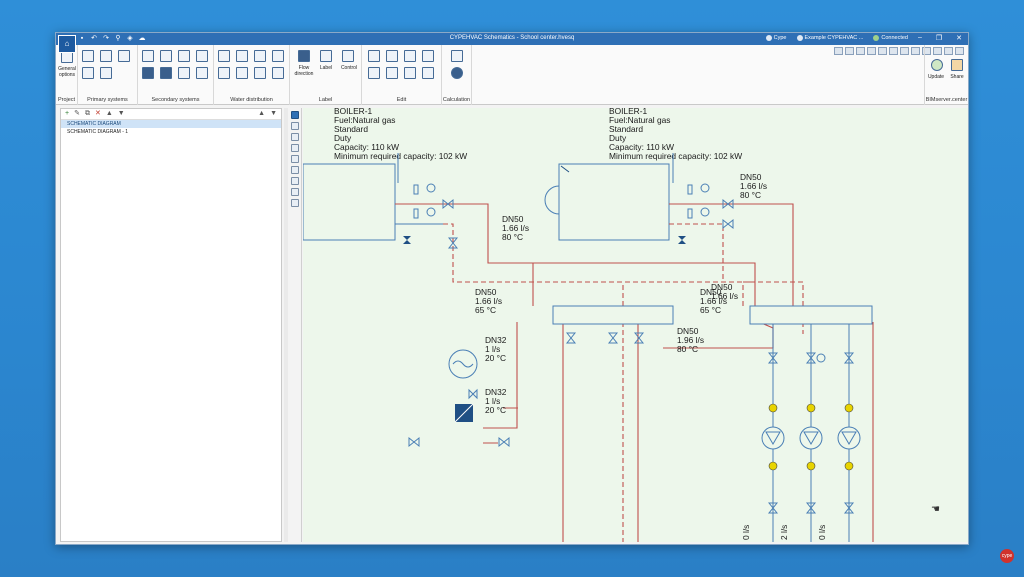 The width and height of the screenshot is (1024, 577). I want to click on pipe-label: DN50 1.66 l/s 80 °C, so click(515, 228).